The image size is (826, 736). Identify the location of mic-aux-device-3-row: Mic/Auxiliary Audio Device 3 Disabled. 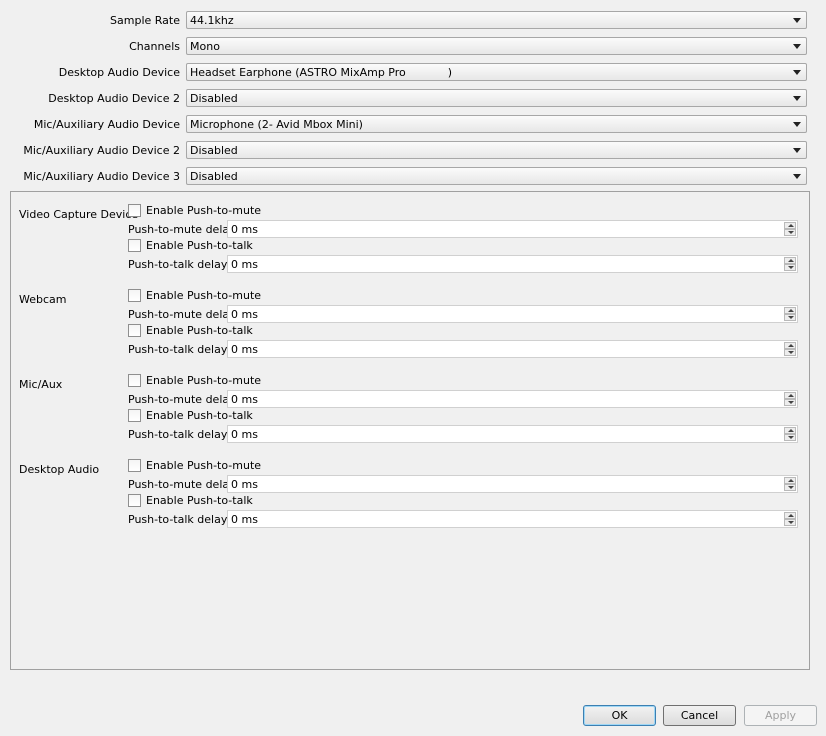
(413, 177).